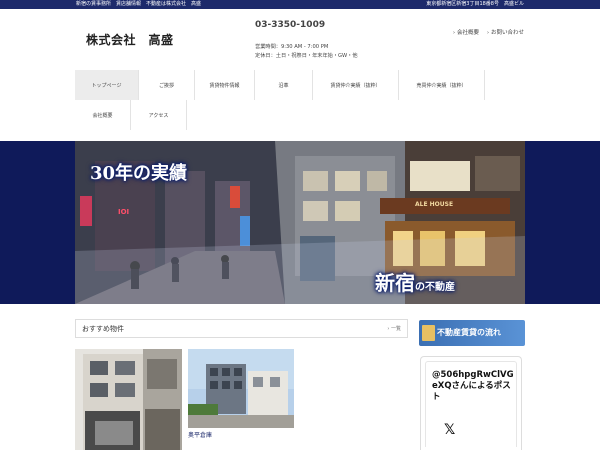  I want to click on holidays-text: 定休日：土日・祝祭日・年末年始・GW・他, so click(306, 56).